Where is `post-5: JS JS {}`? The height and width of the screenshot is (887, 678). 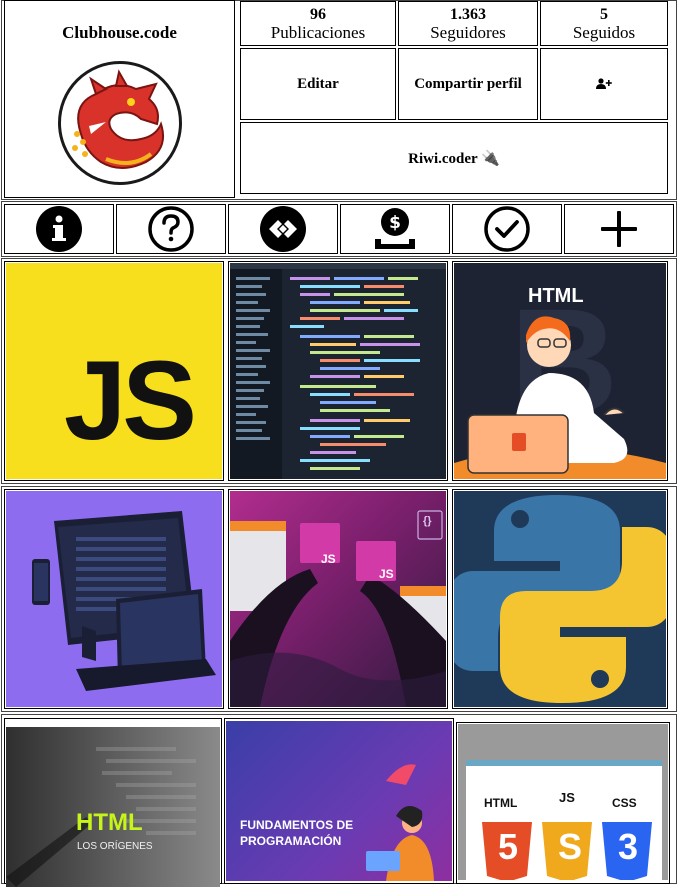 post-5: JS JS {} is located at coordinates (338, 599).